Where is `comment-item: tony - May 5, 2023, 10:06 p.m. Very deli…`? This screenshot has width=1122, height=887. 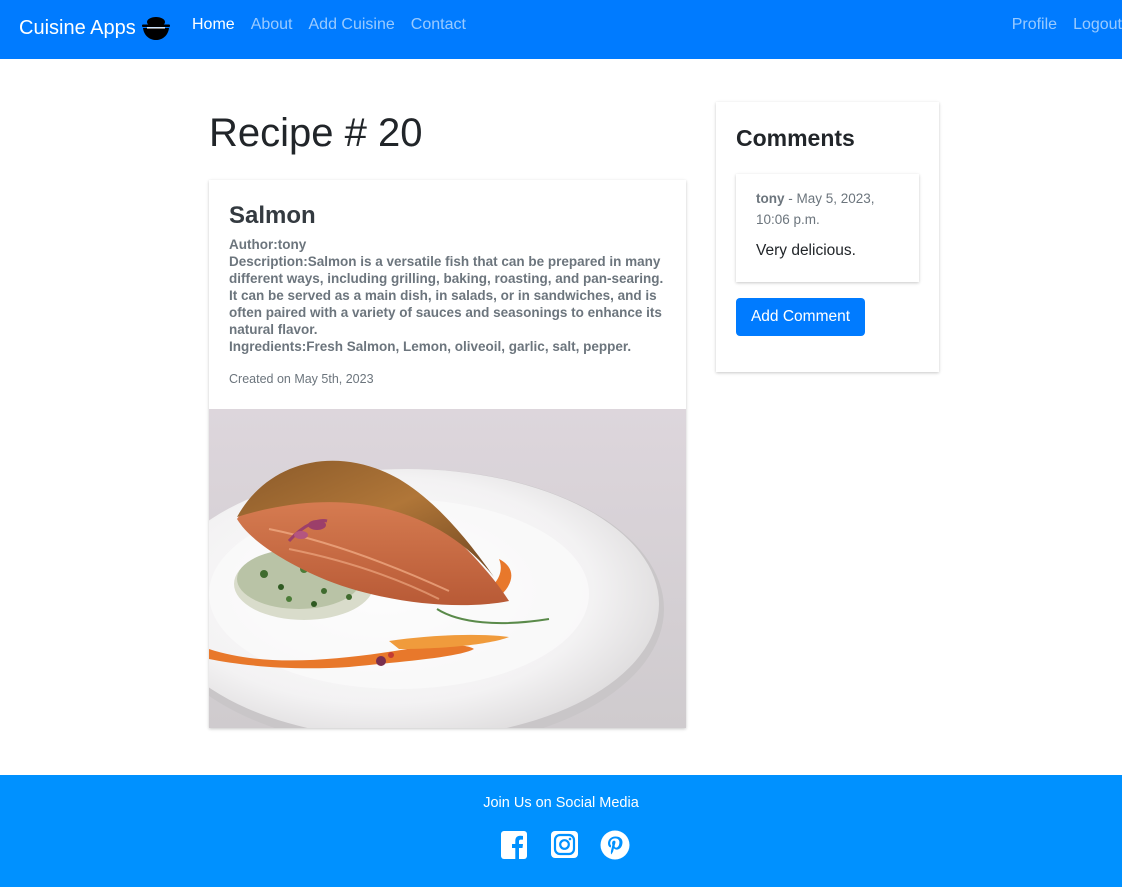 comment-item: tony - May 5, 2023, 10:06 p.m. Very deli… is located at coordinates (827, 228).